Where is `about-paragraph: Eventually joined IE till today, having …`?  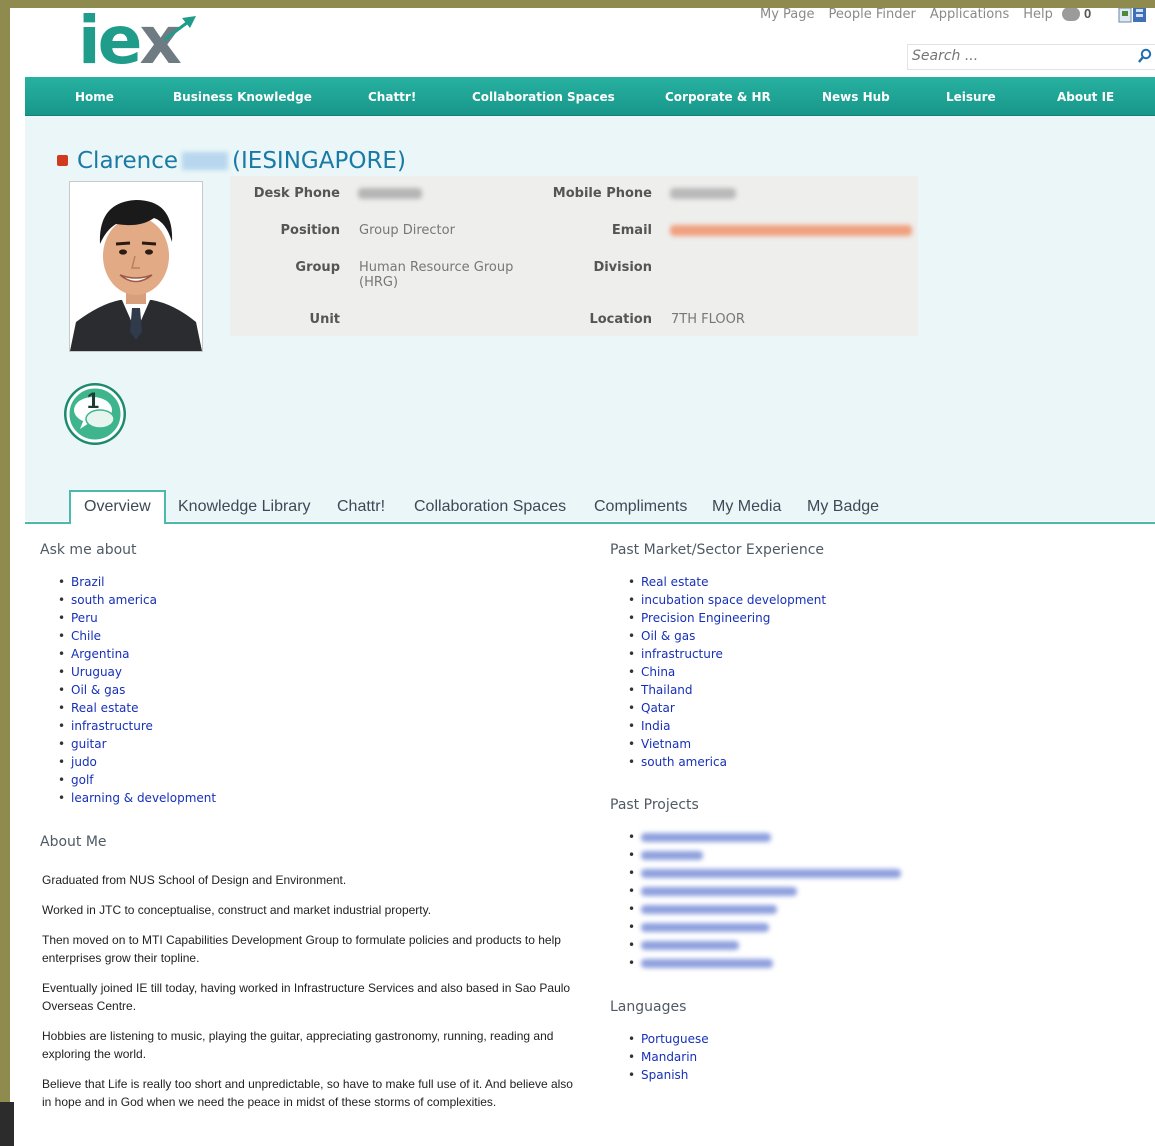 about-paragraph: Eventually joined IE till today, having … is located at coordinates (306, 997).